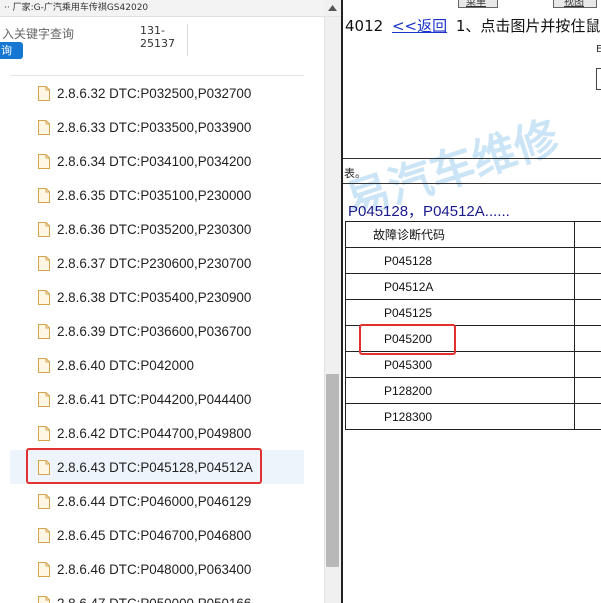  I want to click on tree-item-label: 2.8.6.37 DTC:P230600,P230700, so click(154, 263).